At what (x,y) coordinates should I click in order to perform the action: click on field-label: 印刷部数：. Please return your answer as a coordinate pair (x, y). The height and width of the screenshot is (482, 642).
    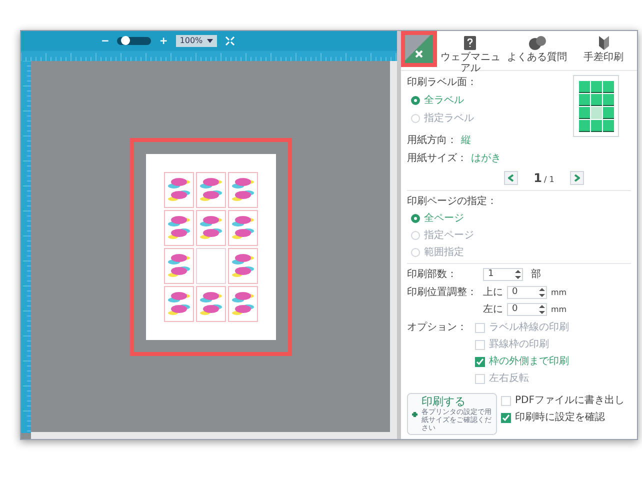
    Looking at the image, I should click on (432, 275).